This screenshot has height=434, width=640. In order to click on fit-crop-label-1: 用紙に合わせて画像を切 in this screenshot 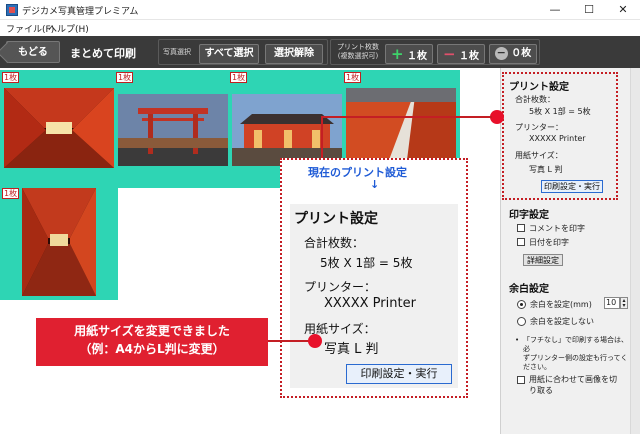, I will do `click(573, 379)`.